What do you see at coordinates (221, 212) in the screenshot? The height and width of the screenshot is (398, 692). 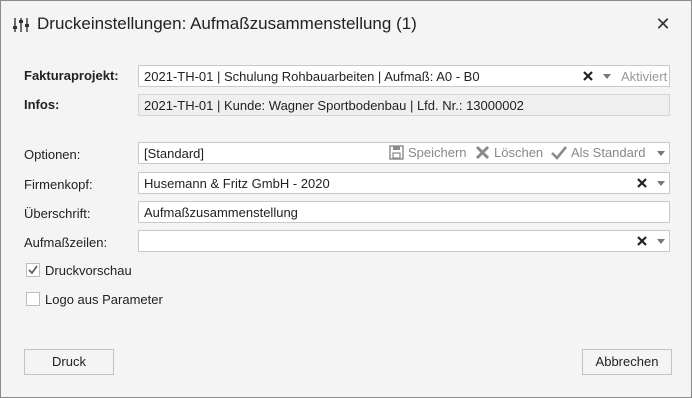 I see `ueberschrift-value: Aufmaßzusammenstellung` at bounding box center [221, 212].